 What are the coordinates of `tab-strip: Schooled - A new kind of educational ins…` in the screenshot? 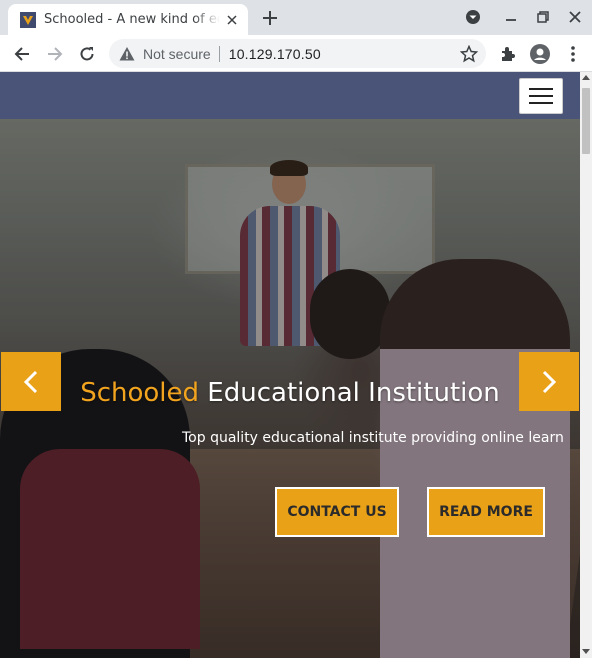 It's located at (296, 17).